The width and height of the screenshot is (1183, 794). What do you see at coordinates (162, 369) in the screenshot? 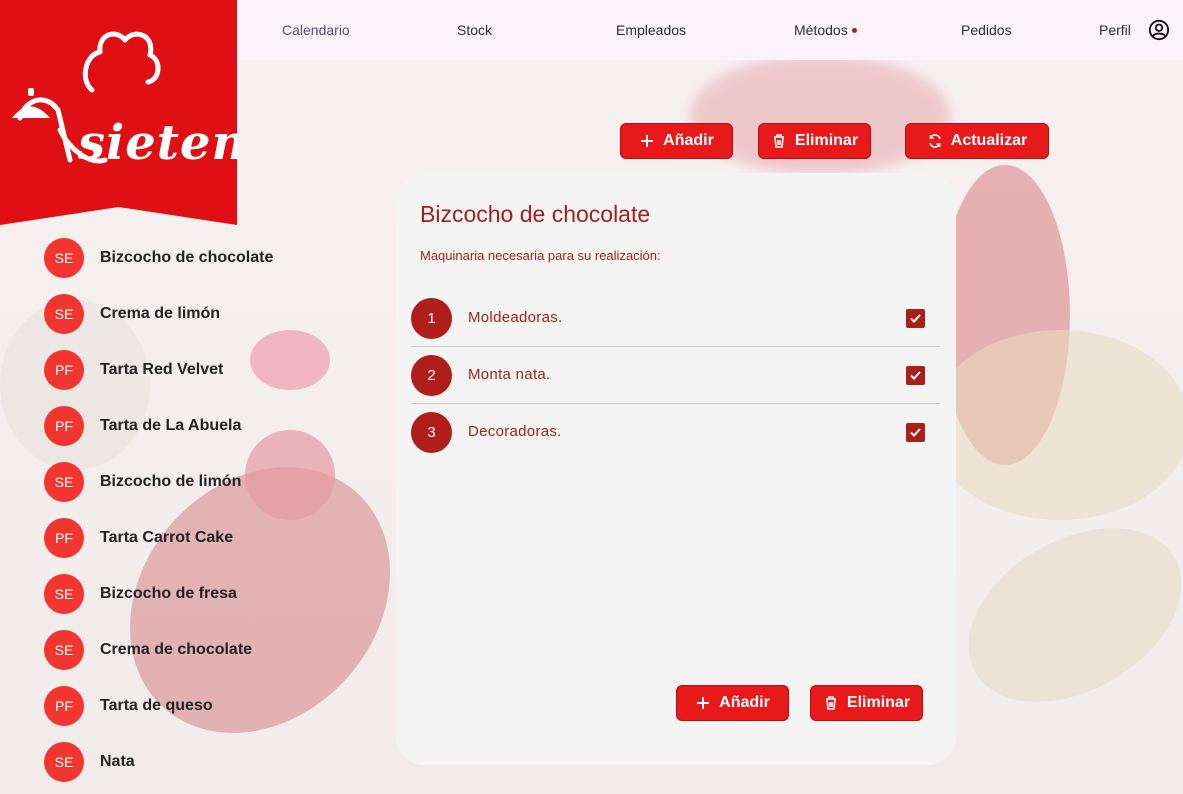
I see `list-item-label: Tarta Red Velvet` at bounding box center [162, 369].